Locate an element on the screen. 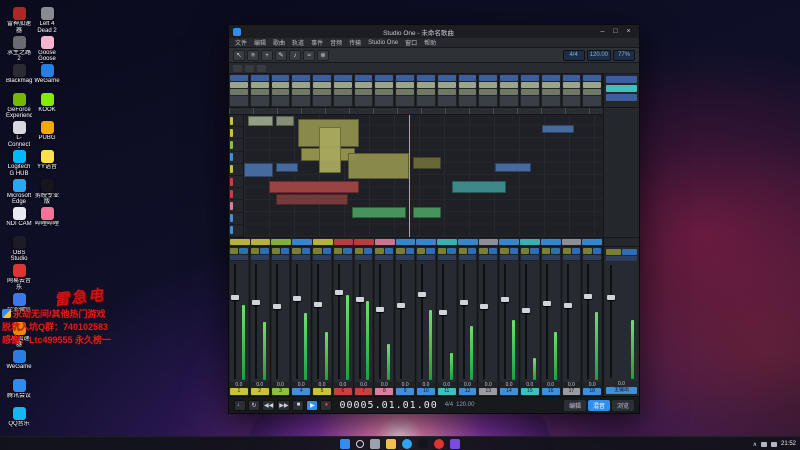 The image size is (800, 450). channel-name-tag: 6 is located at coordinates (342, 391).